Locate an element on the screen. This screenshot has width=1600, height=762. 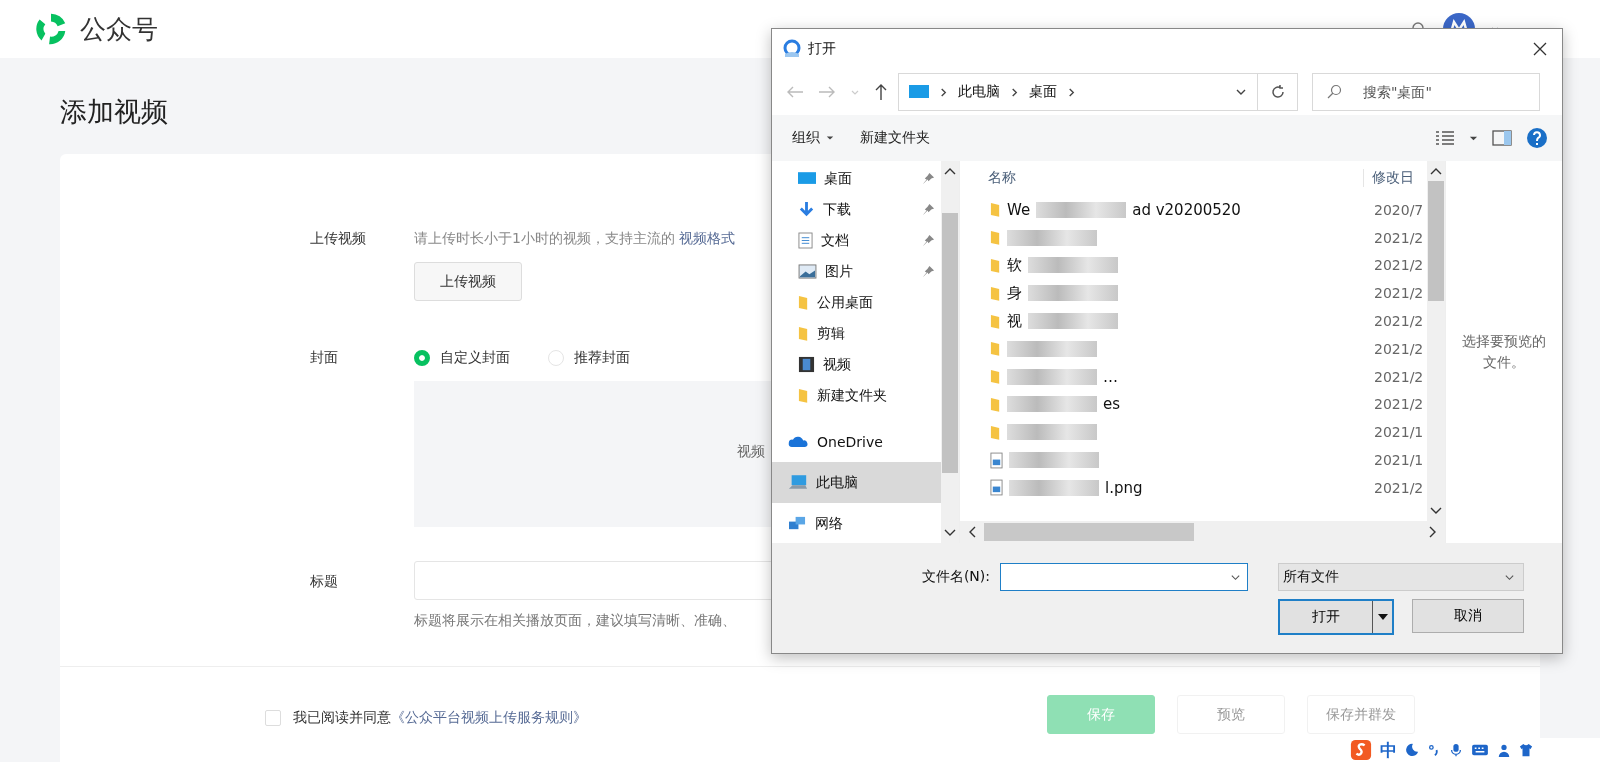
nav-label: 新建文件夹 is located at coordinates (852, 395).